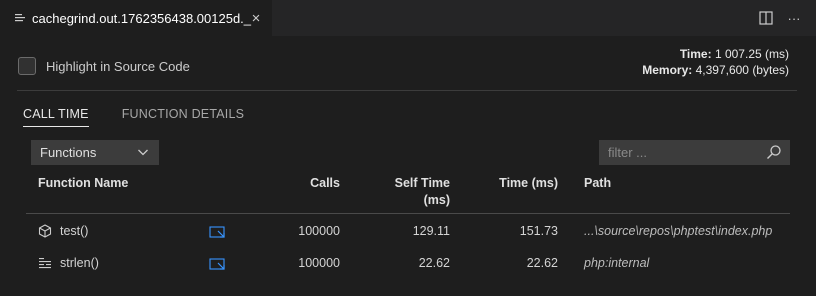 This screenshot has width=816, height=296. What do you see at coordinates (143, 152) in the screenshot?
I see `chevron-down-icon` at bounding box center [143, 152].